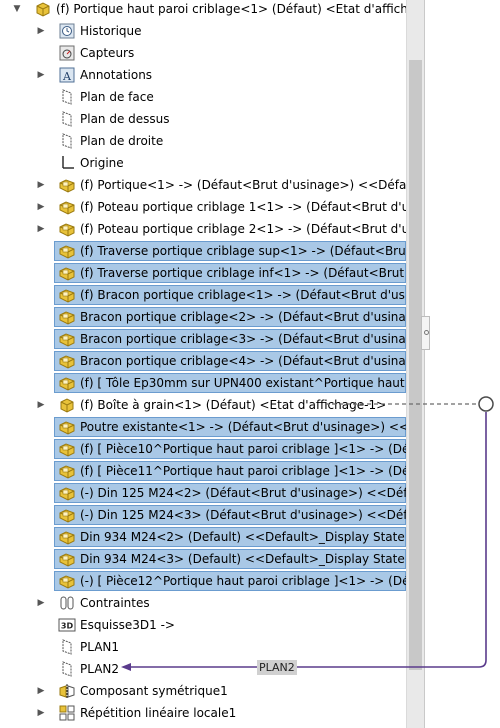 This screenshot has width=500, height=728. Describe the element at coordinates (277, 667) in the screenshot. I see `plan2-callout-label: PLAN2` at that location.